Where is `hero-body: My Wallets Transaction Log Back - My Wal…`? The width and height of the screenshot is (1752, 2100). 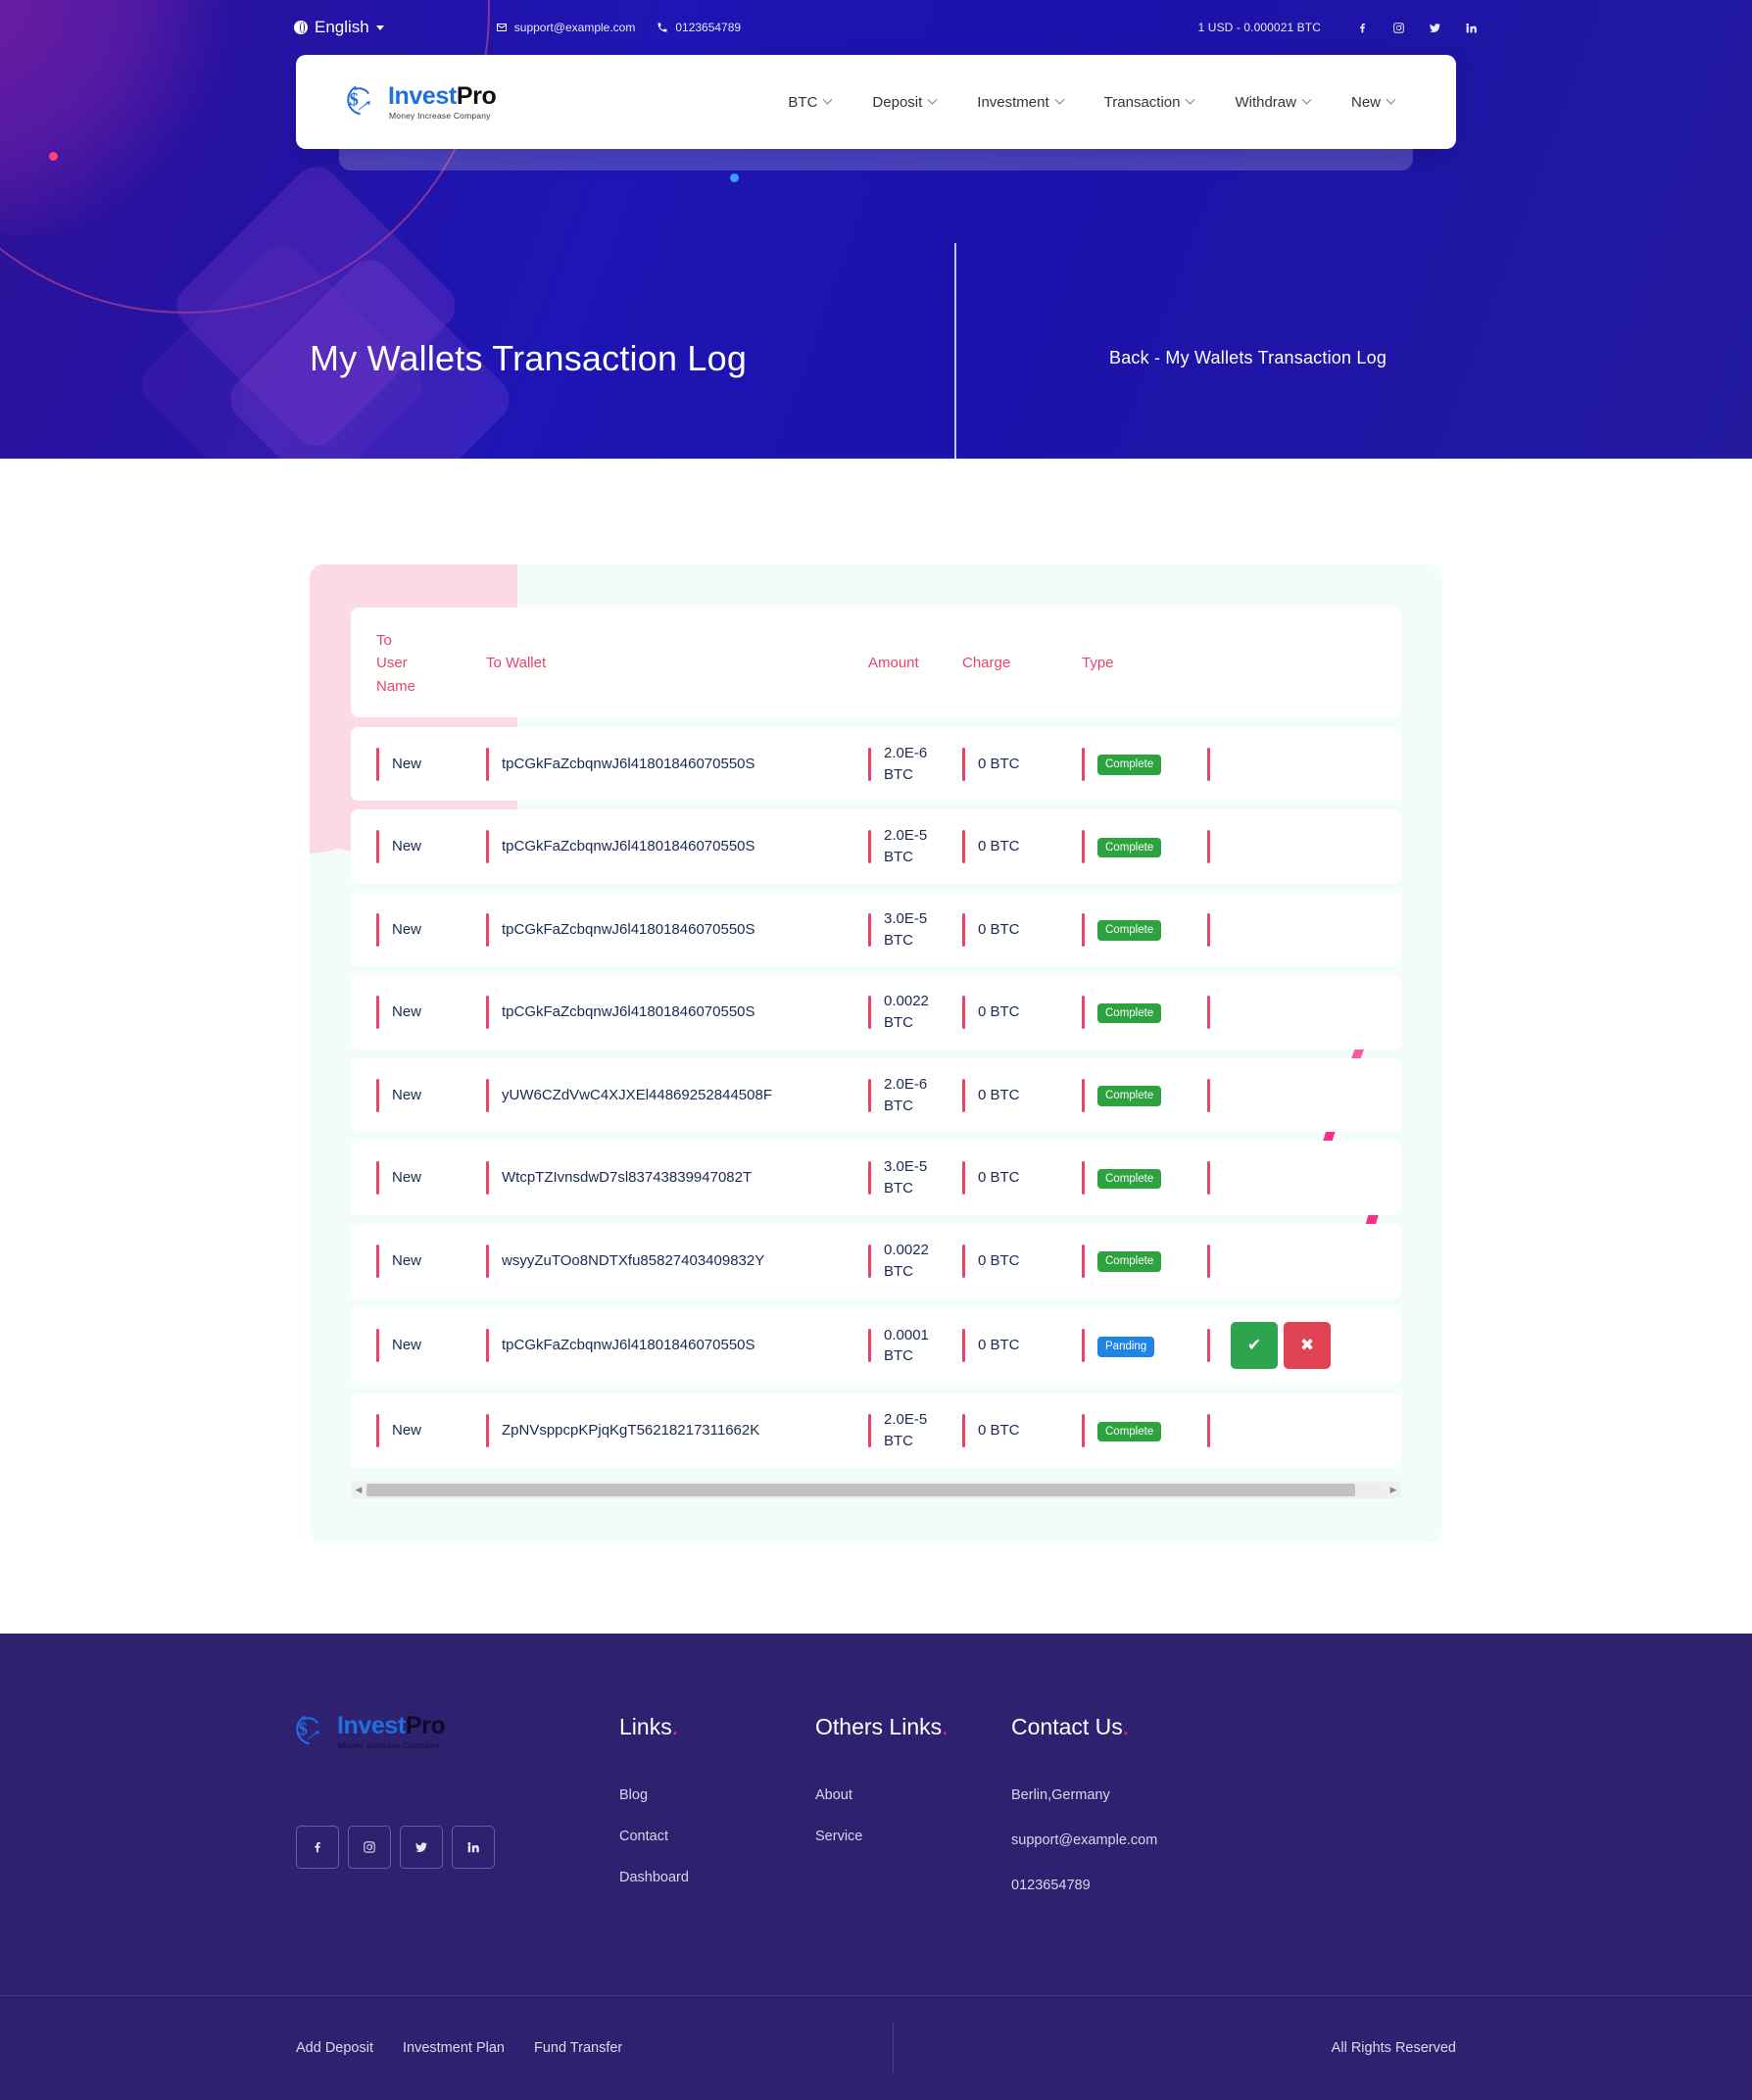
hero-body: My Wallets Transaction Log Back - My Wal… is located at coordinates (876, 304).